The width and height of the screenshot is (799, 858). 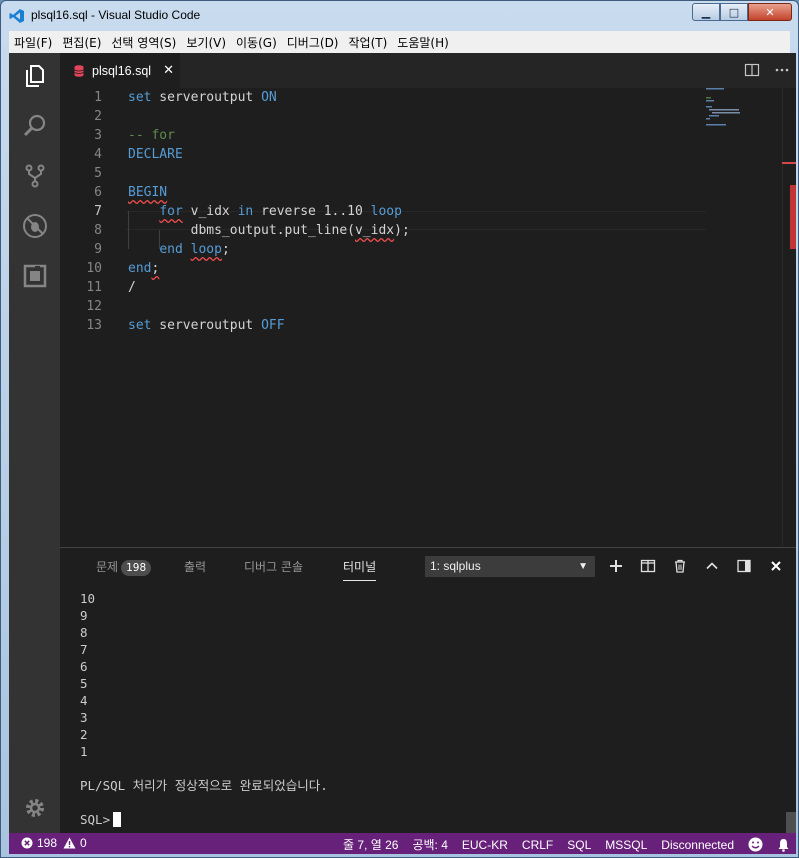 What do you see at coordinates (385, 325) in the screenshot?
I see `code-line: 13 set serveroutput OFF` at bounding box center [385, 325].